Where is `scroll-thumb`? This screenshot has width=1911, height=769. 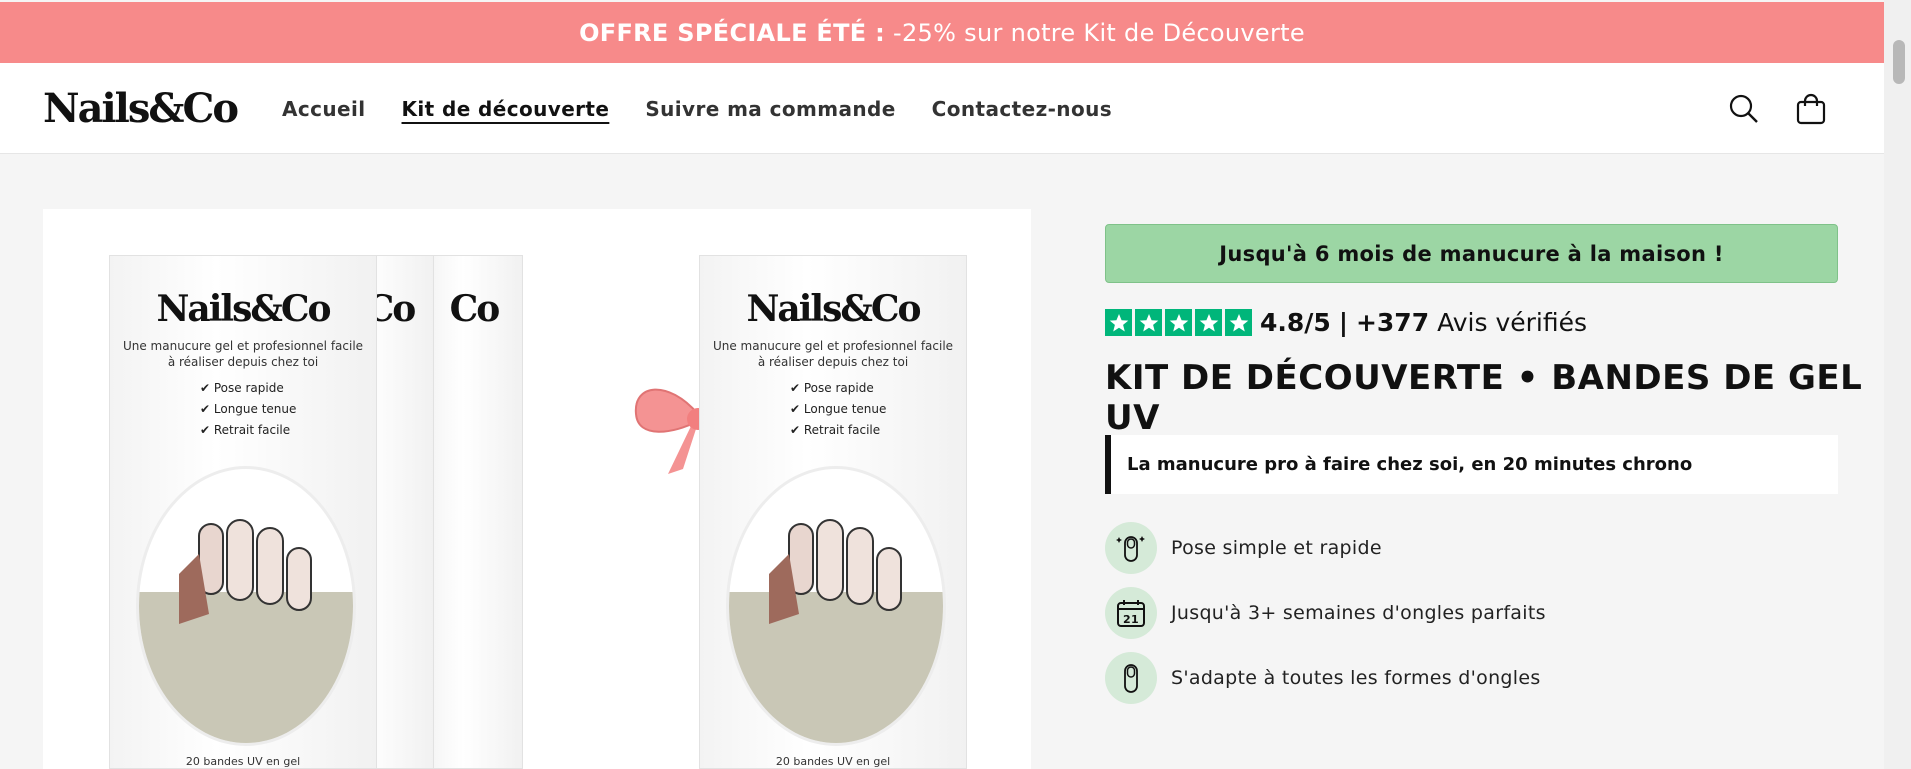
scroll-thumb is located at coordinates (1899, 62).